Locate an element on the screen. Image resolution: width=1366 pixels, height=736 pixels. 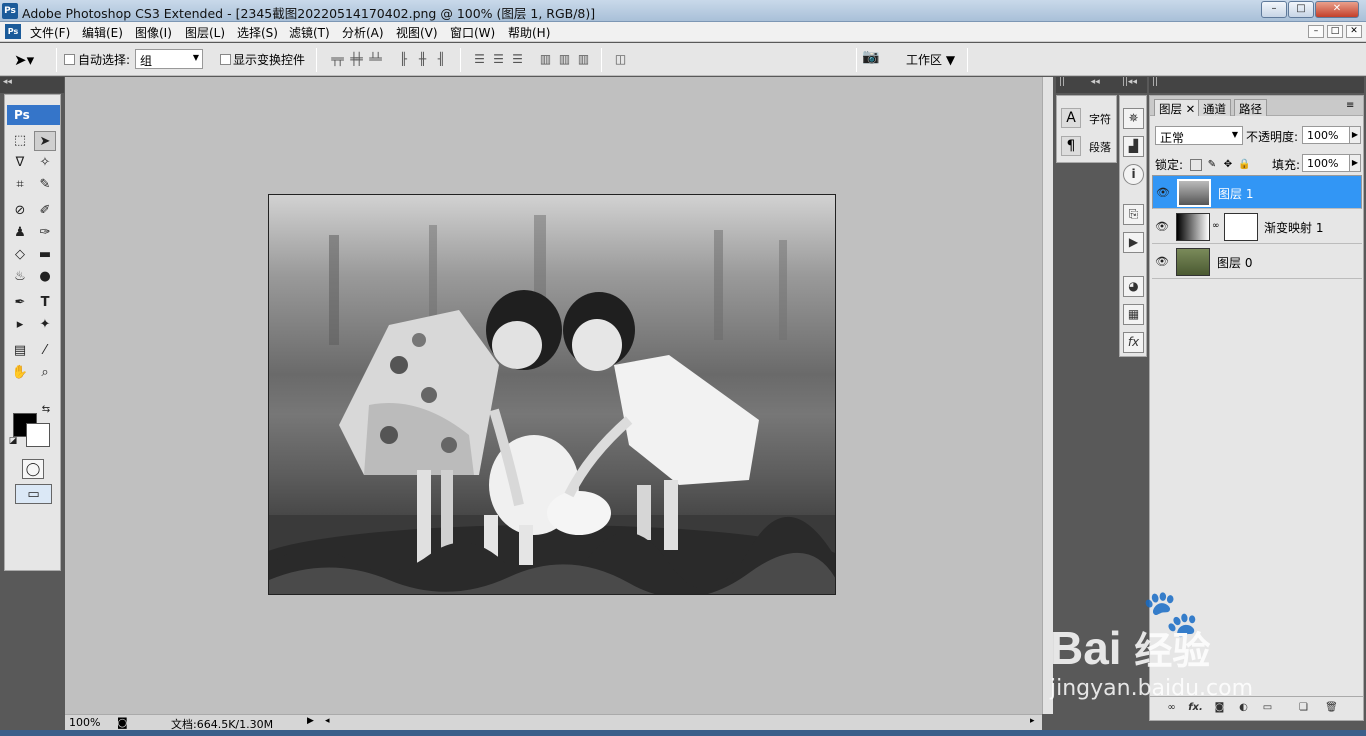
tab-layers: 图层 ✕ is located at coordinates (1177, 107).